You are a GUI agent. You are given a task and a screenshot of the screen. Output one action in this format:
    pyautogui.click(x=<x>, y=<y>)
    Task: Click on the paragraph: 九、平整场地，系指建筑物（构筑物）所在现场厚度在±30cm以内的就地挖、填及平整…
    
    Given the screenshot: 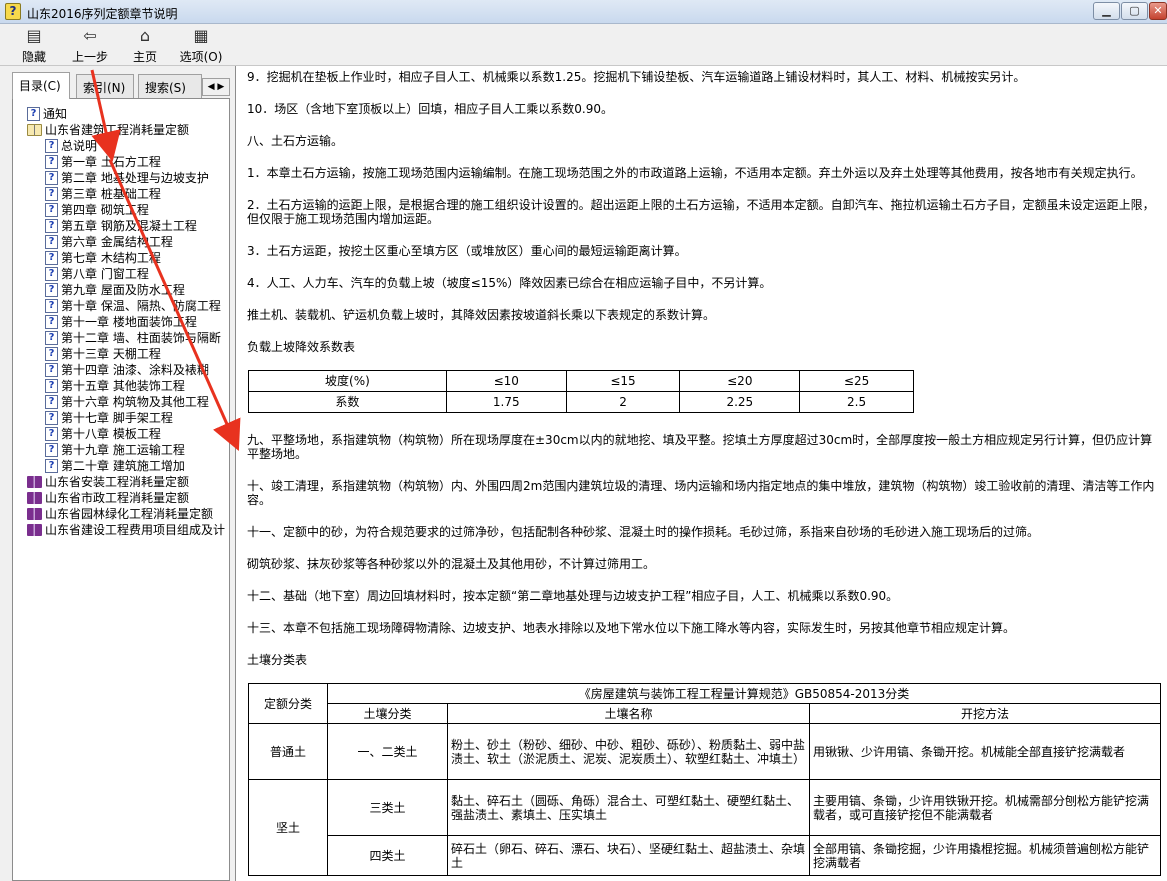 What is the action you would take?
    pyautogui.click(x=700, y=447)
    